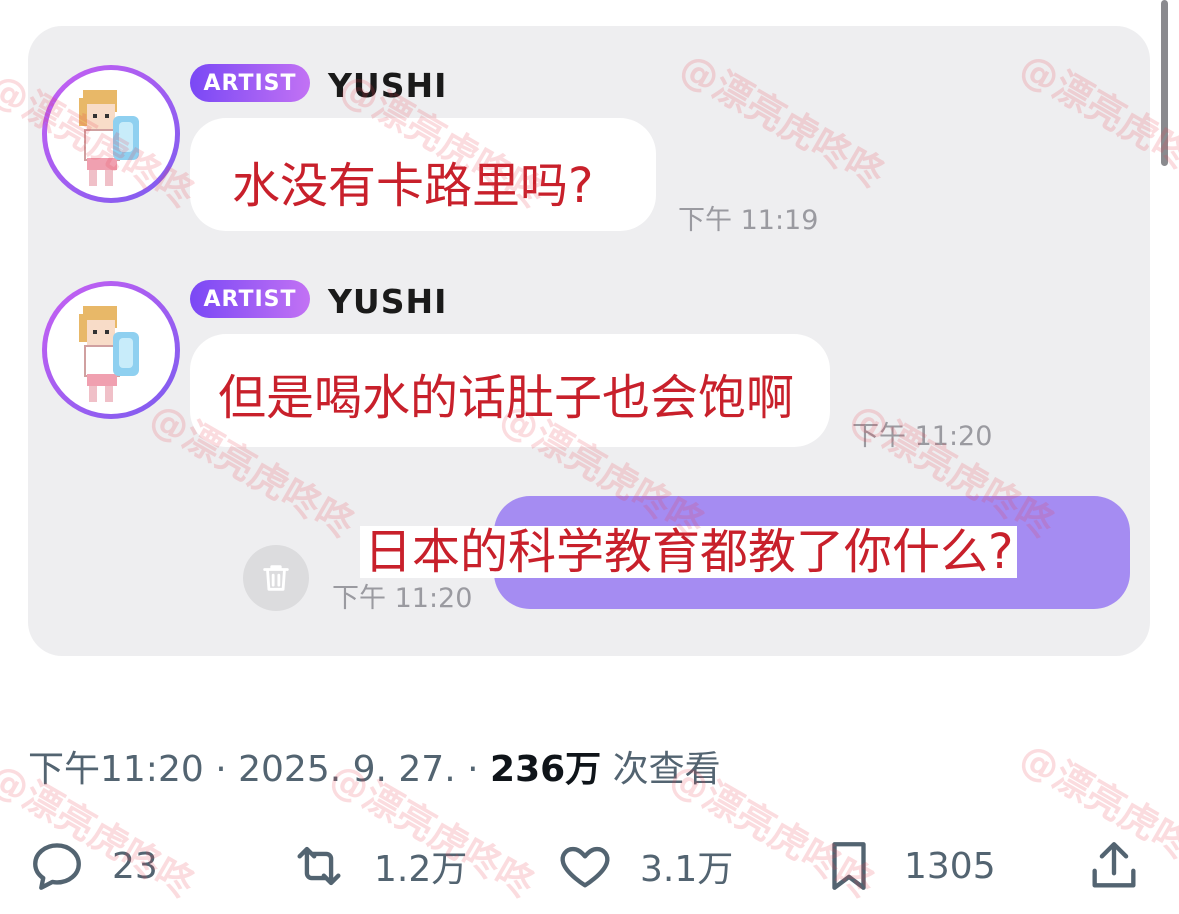  What do you see at coordinates (57, 866) in the screenshot?
I see `reply-icon` at bounding box center [57, 866].